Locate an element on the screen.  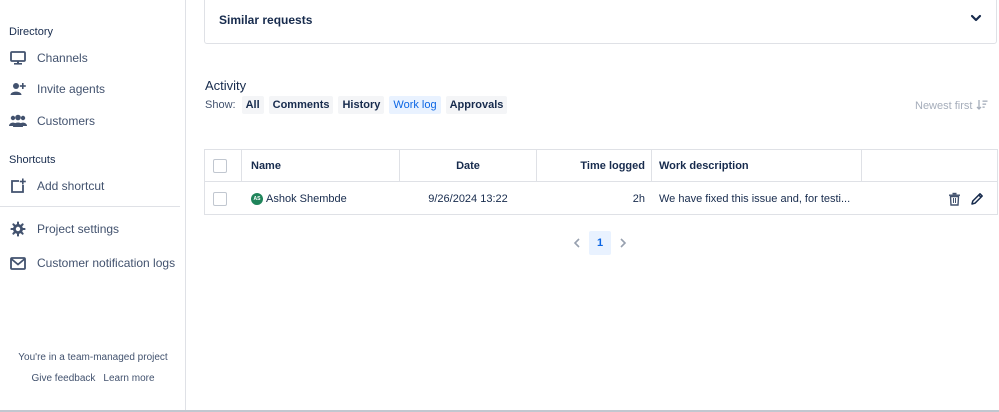
sidebar-divider is located at coordinates (90, 206).